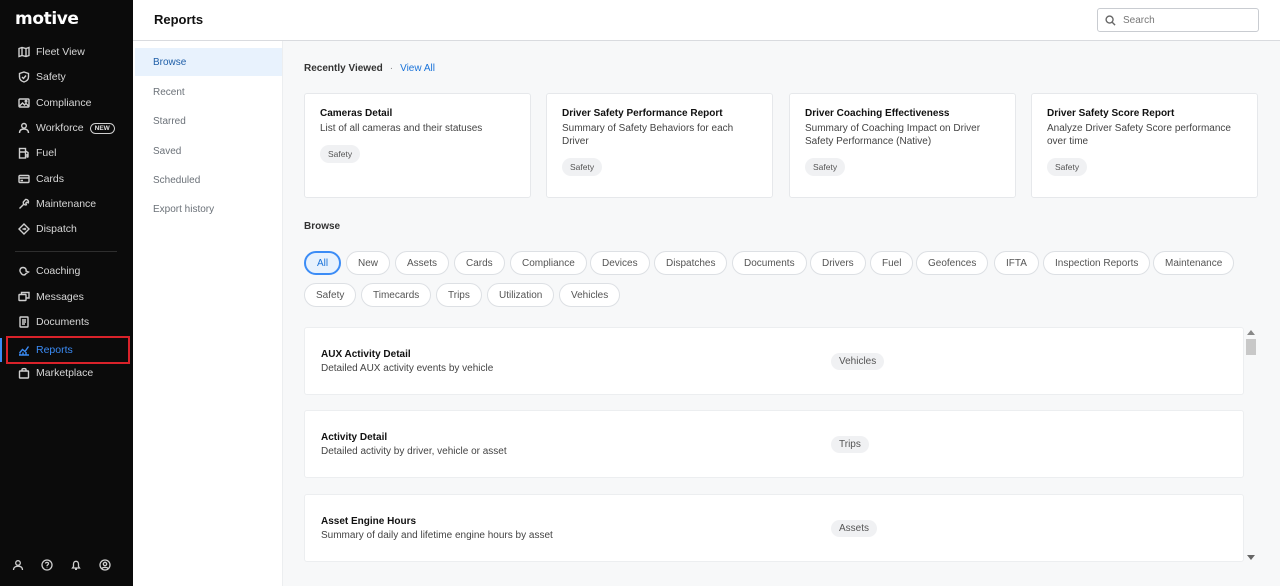 The height and width of the screenshot is (586, 1280). I want to click on card-icon, so click(23, 179).